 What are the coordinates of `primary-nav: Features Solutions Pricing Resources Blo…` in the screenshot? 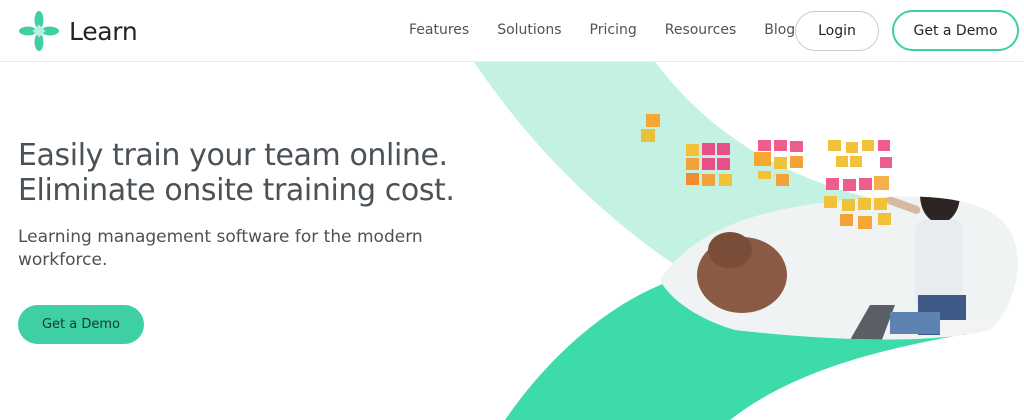 It's located at (602, 30).